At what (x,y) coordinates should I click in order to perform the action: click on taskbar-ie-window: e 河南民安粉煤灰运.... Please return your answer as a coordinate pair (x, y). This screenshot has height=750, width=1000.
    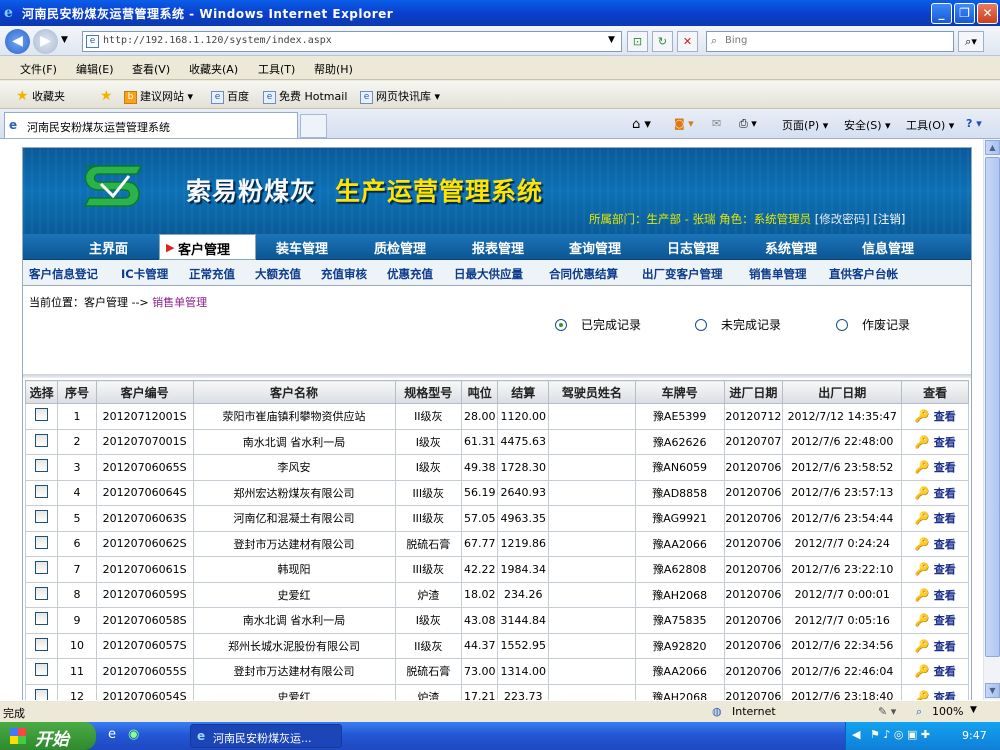
    Looking at the image, I should click on (266, 736).